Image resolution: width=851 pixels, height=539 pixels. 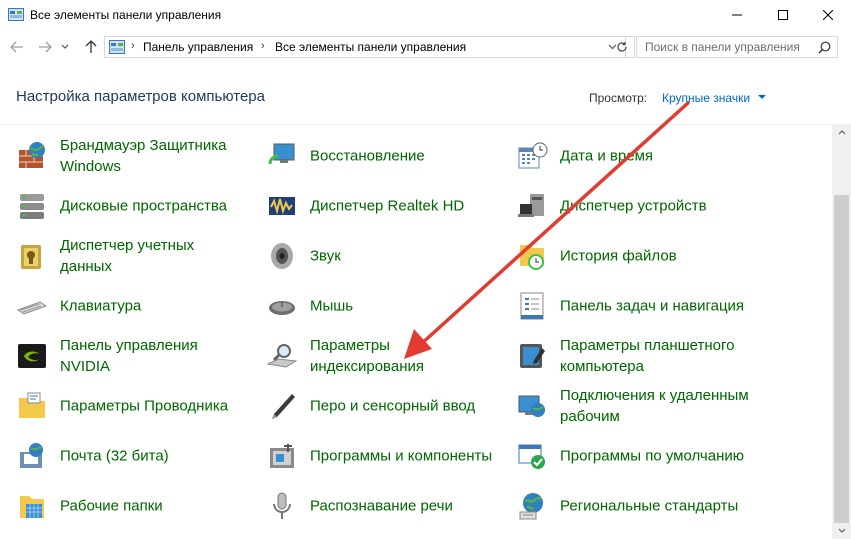 I want to click on close-icon, so click(x=828, y=15).